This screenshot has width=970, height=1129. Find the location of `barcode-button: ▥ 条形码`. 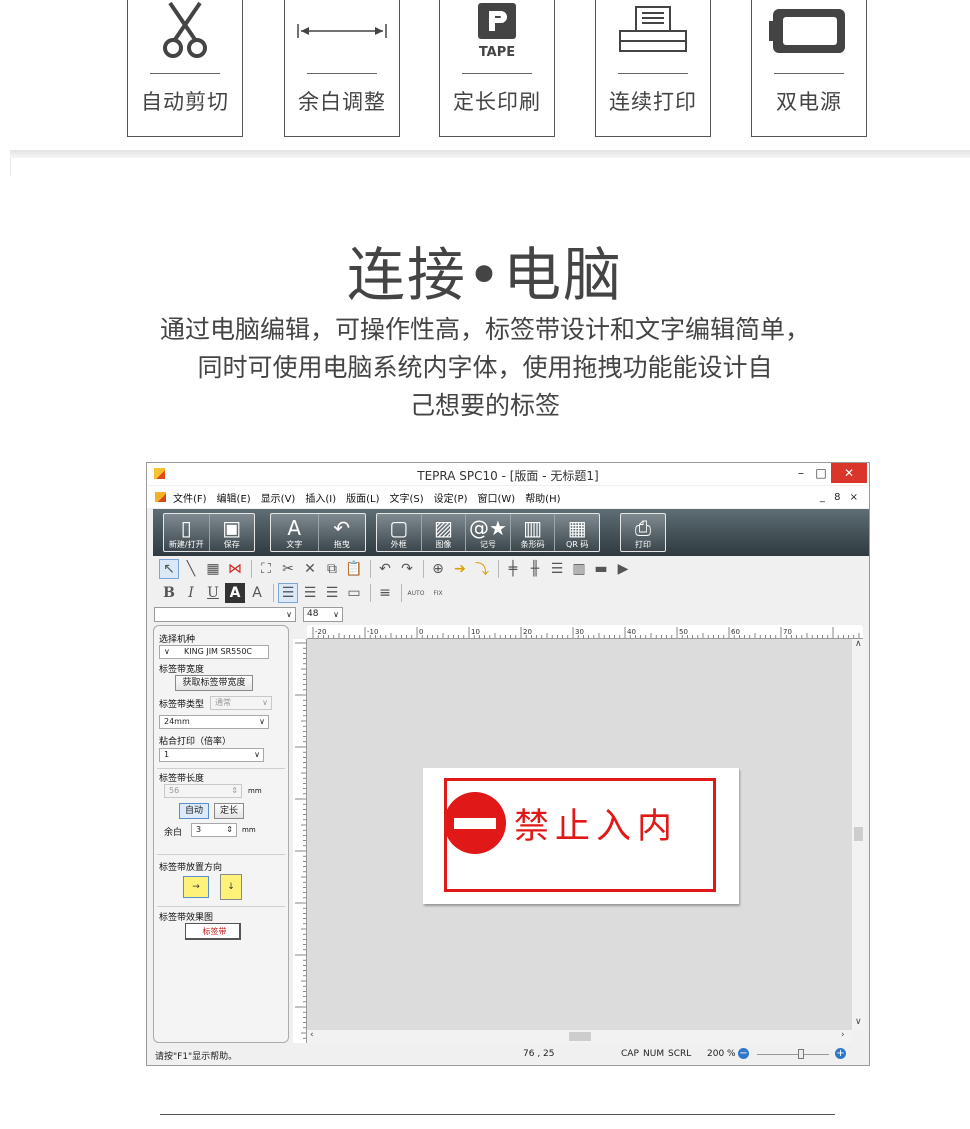

barcode-button: ▥ 条形码 is located at coordinates (533, 532).